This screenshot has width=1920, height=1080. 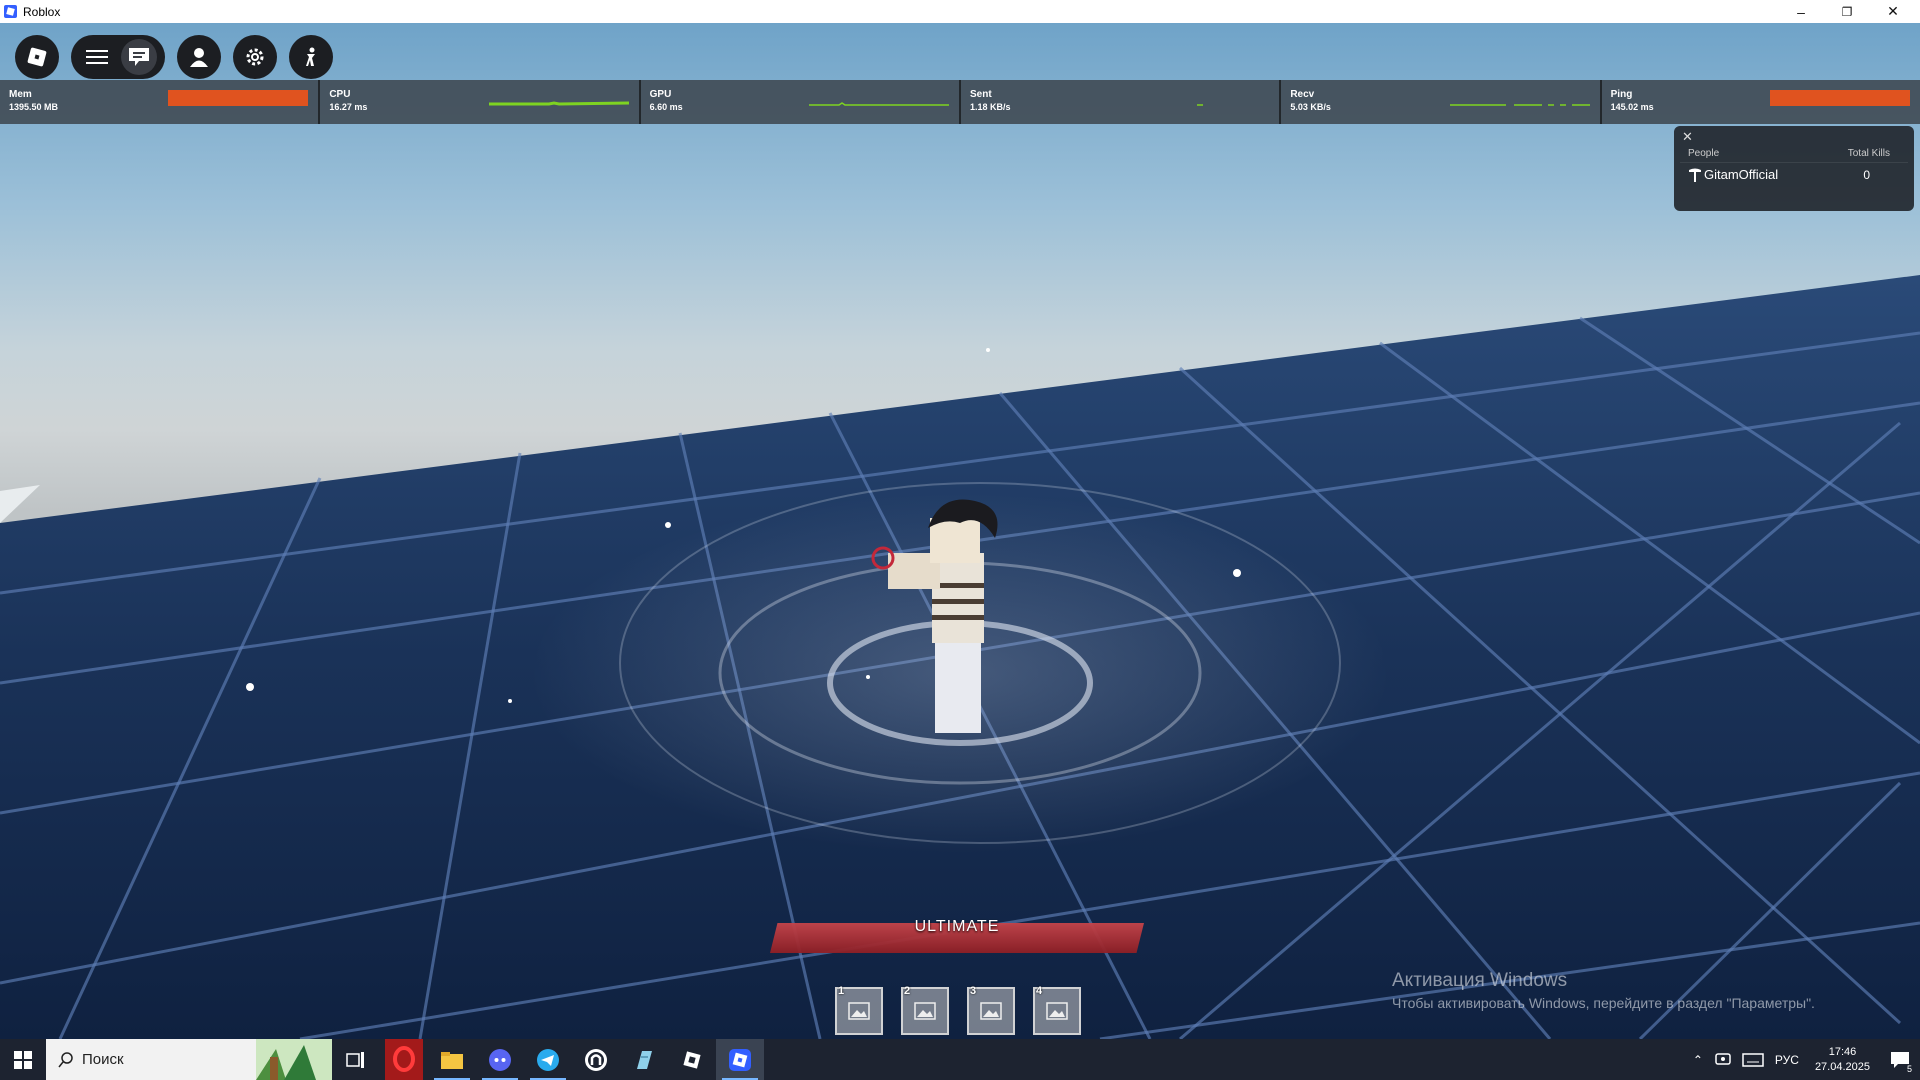 I want to click on settings-button, so click(x=255, y=57).